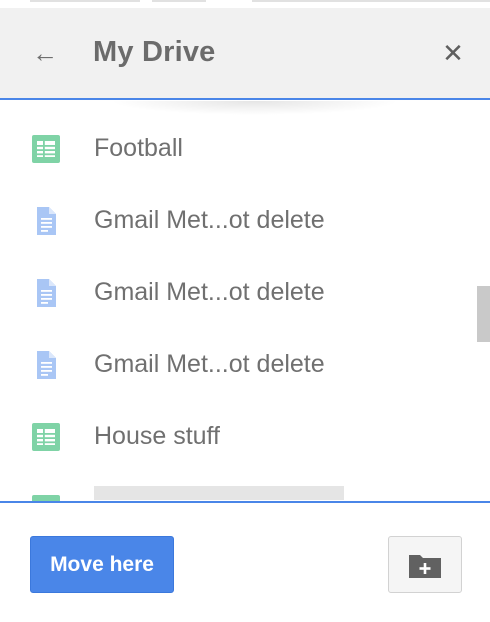 Image resolution: width=490 pixels, height=622 pixels. I want to click on close-button: ✕, so click(453, 53).